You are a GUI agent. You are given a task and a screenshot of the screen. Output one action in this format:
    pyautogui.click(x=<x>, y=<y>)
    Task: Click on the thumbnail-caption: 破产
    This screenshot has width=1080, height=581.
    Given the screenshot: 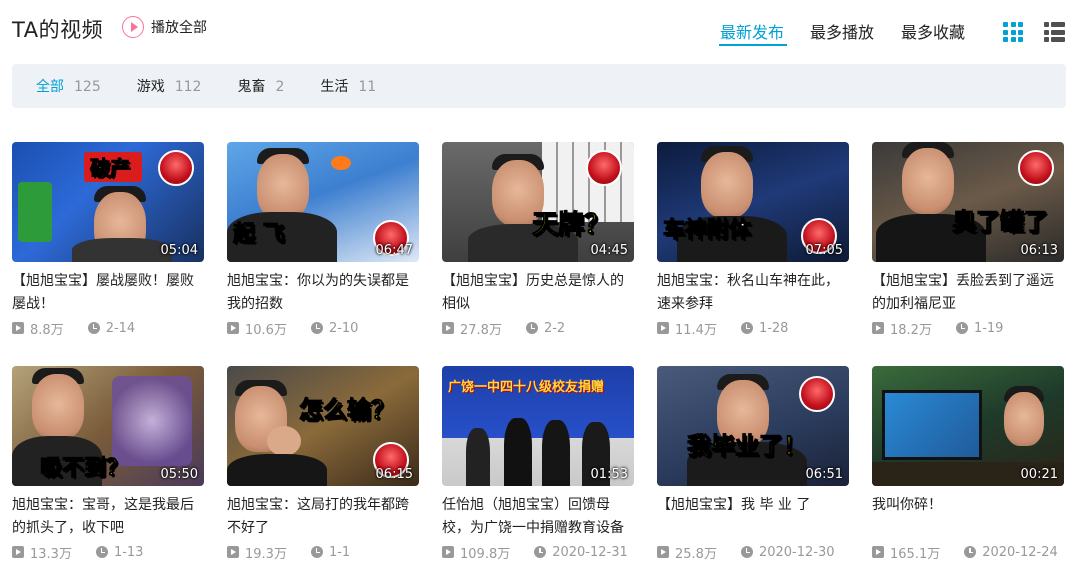 What is the action you would take?
    pyautogui.click(x=110, y=168)
    